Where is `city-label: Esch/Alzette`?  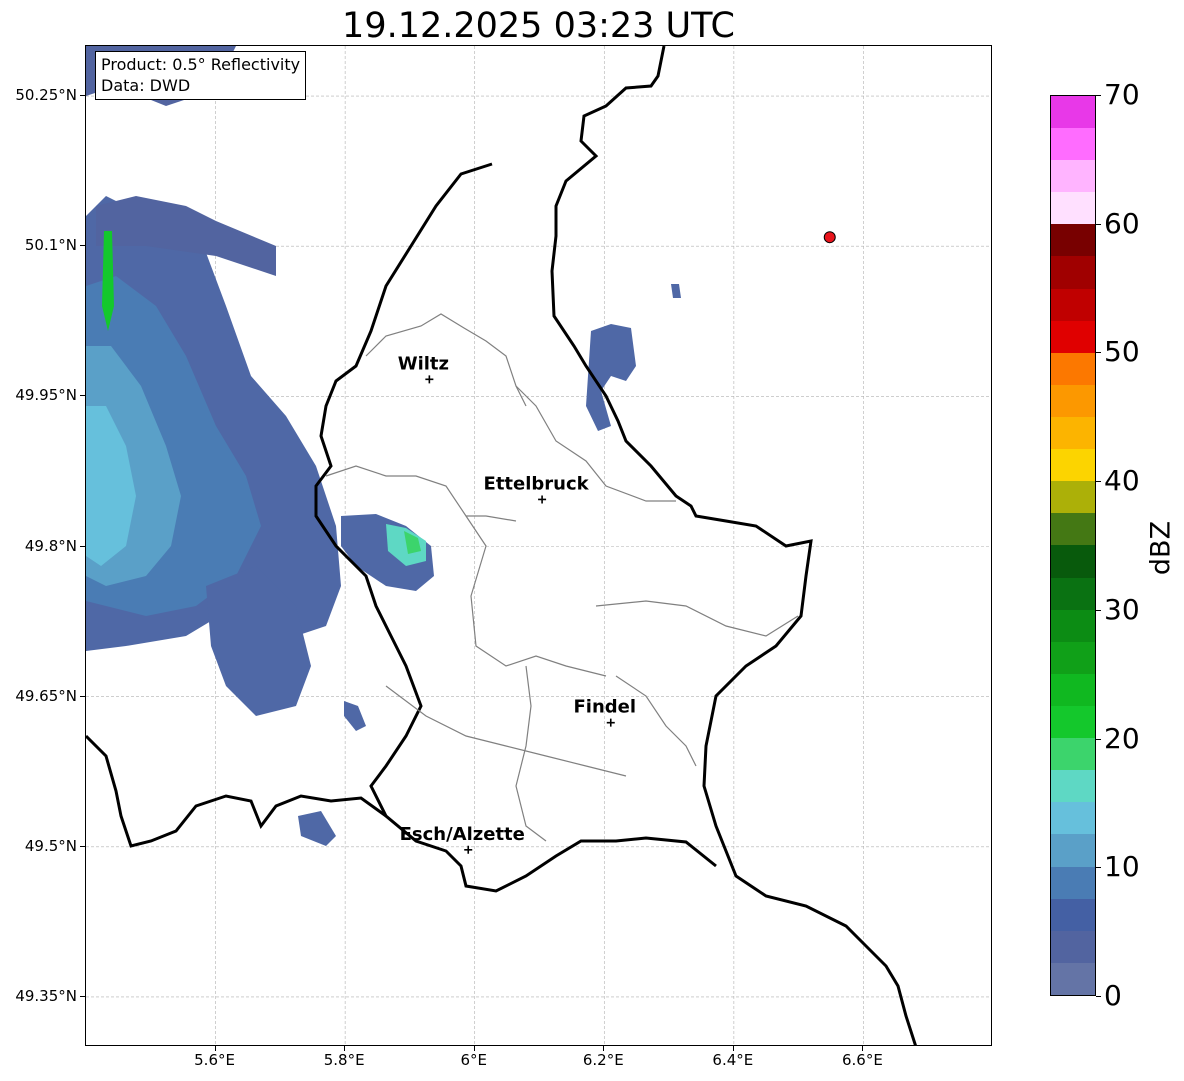
city-label: Esch/Alzette is located at coordinates (462, 834).